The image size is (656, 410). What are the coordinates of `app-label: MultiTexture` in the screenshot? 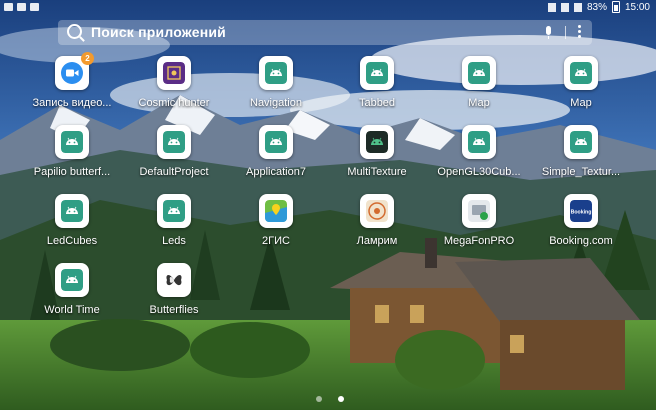 It's located at (377, 172).